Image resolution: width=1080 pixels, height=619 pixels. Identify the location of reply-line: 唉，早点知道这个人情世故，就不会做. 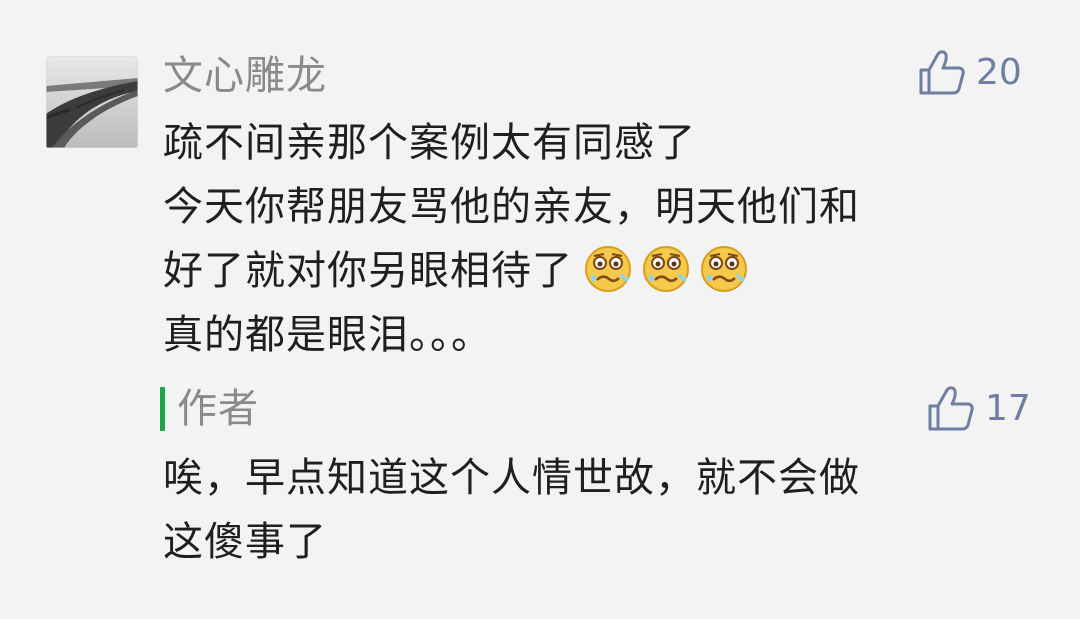
(511, 478).